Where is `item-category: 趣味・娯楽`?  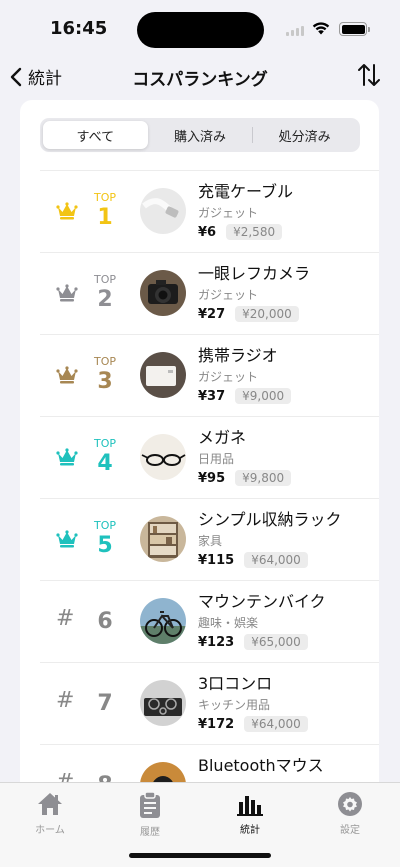
item-category: 趣味・娯楽 is located at coordinates (228, 623).